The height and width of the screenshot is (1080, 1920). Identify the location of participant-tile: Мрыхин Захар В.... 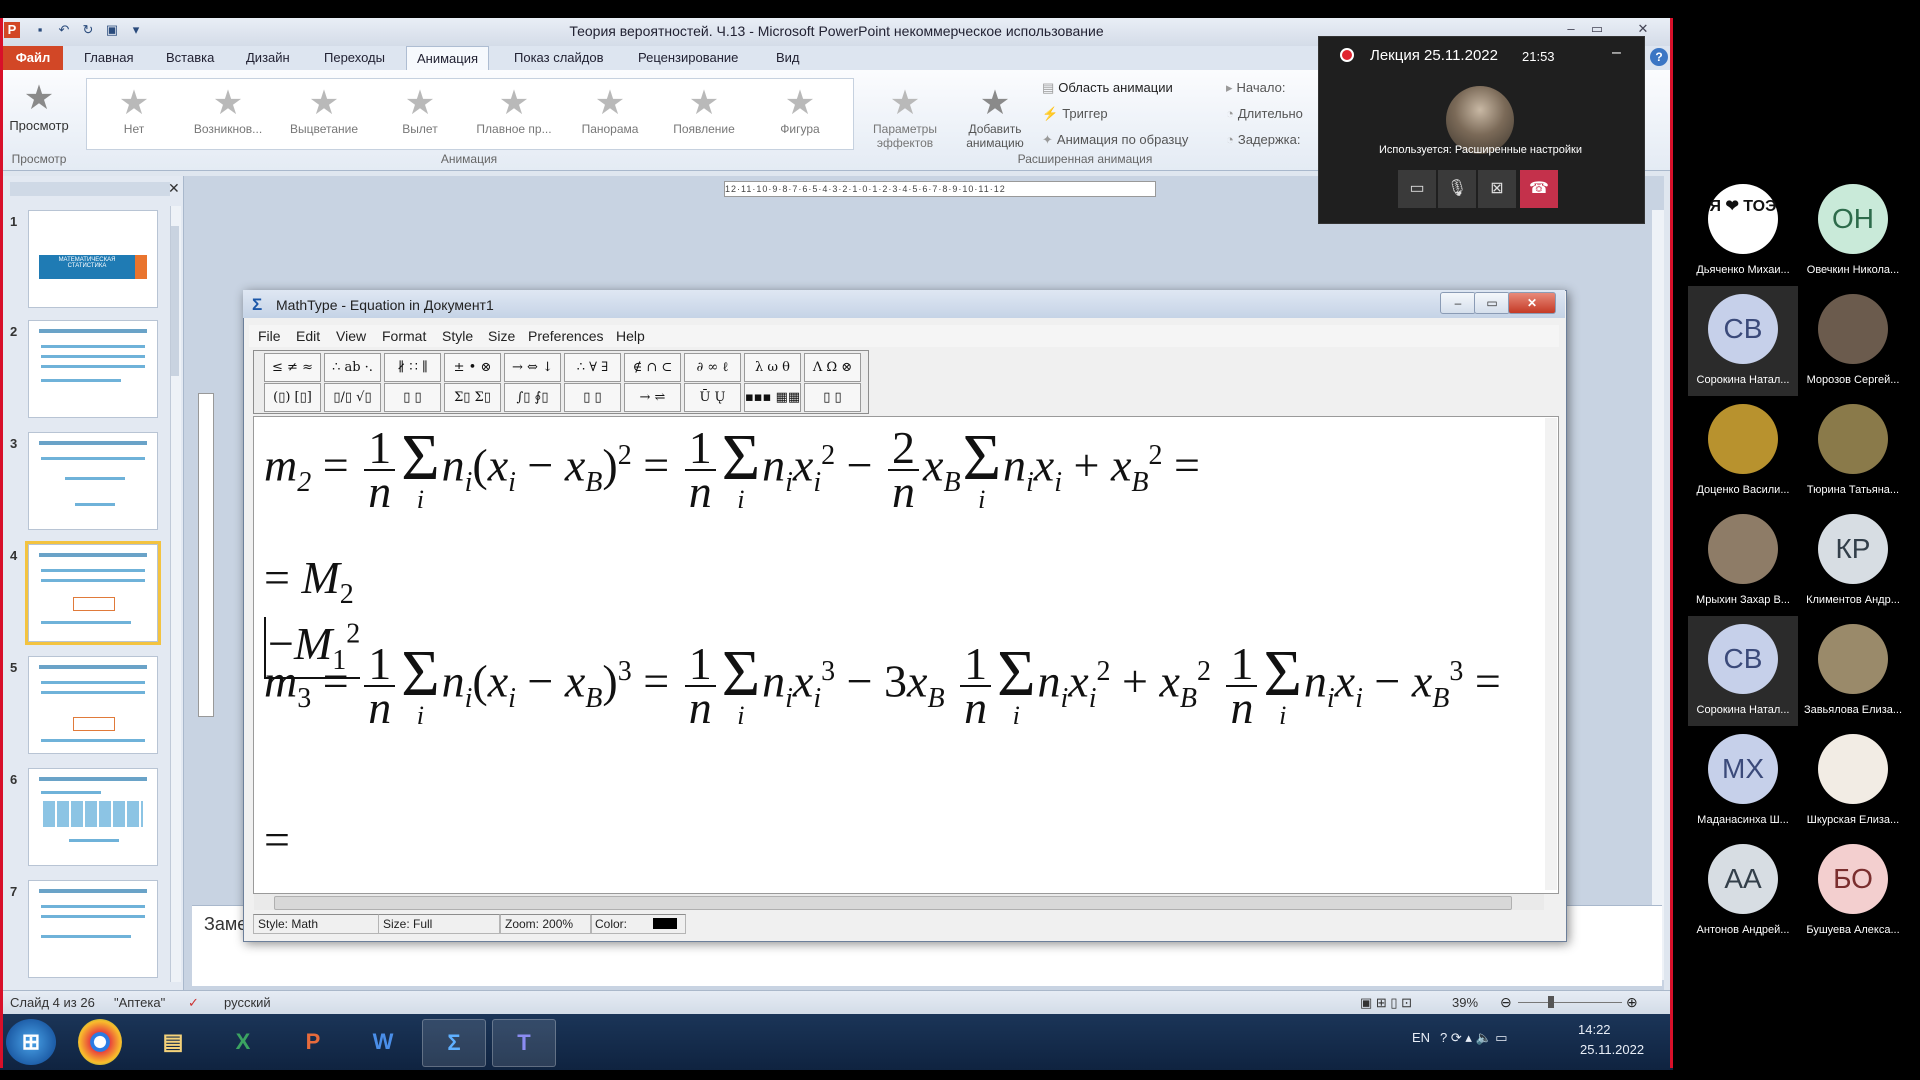
(1743, 561).